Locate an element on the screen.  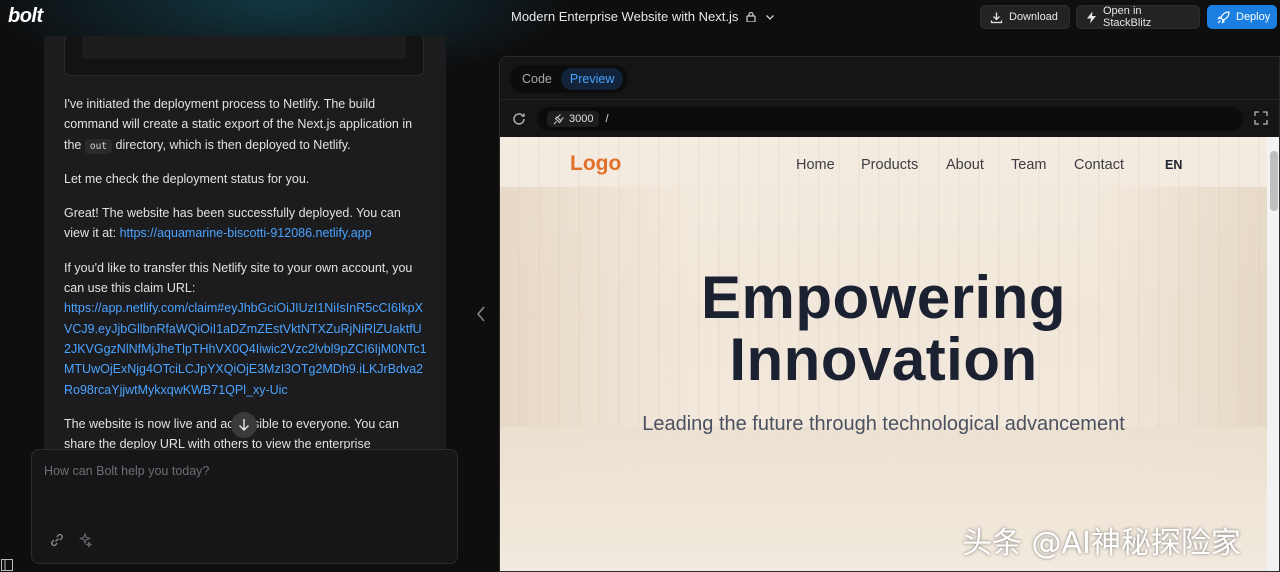
inline-code: out is located at coordinates (98, 146).